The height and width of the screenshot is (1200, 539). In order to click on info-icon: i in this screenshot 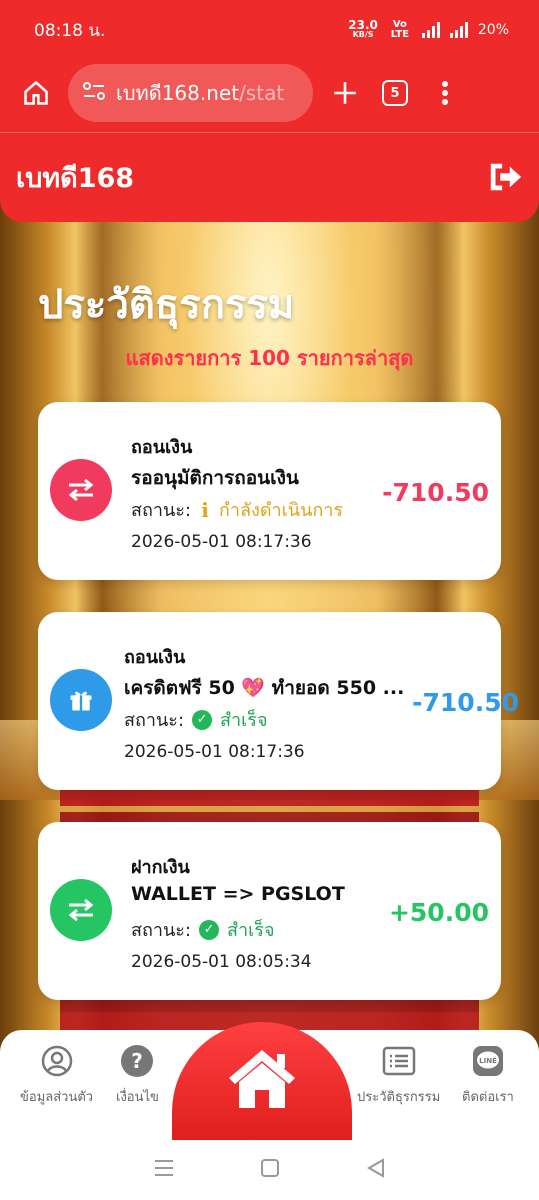, I will do `click(205, 509)`.